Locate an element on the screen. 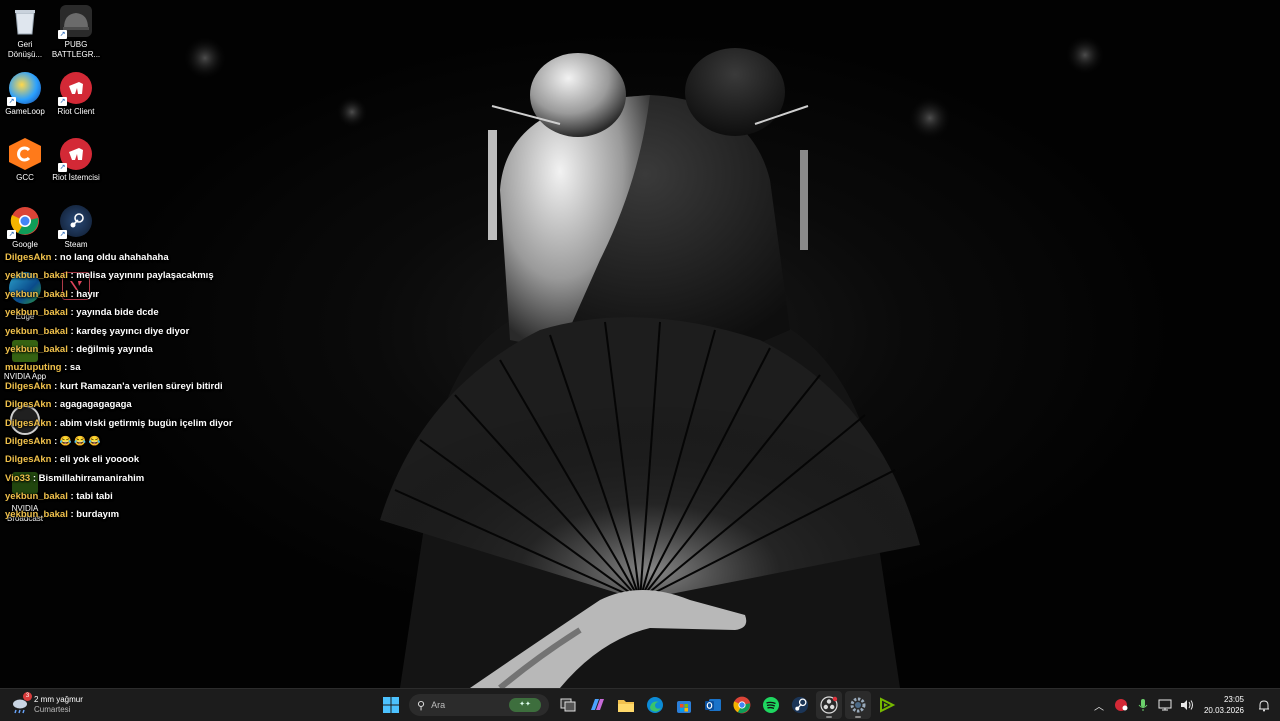 This screenshot has height=721, width=1280. chat-message: yekbun_bakal : kardeş yayıncı diye diyor is located at coordinates (155, 334).